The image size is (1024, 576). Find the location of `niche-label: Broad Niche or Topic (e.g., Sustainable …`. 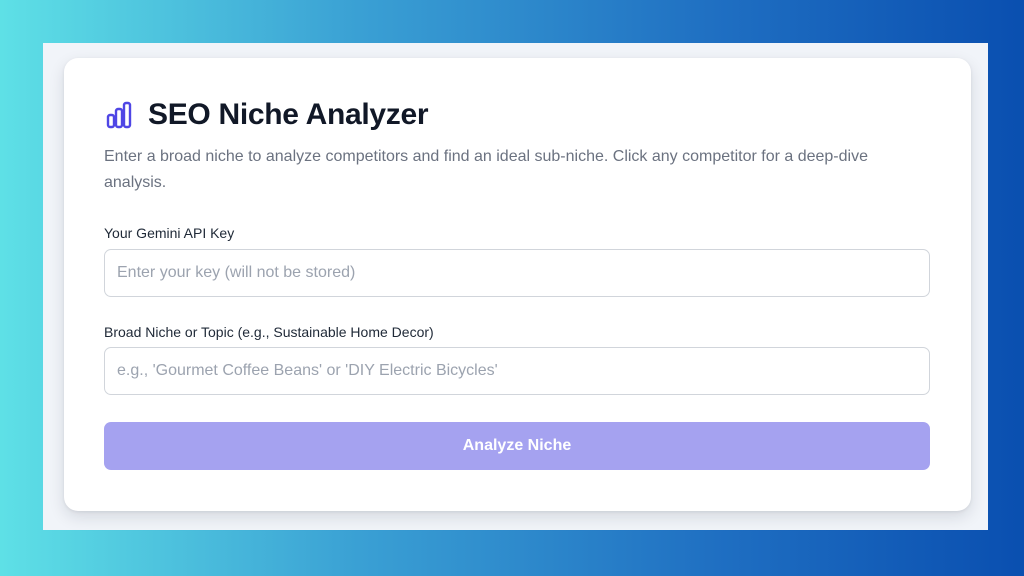

niche-label: Broad Niche or Topic (e.g., Sustainable … is located at coordinates (269, 332).